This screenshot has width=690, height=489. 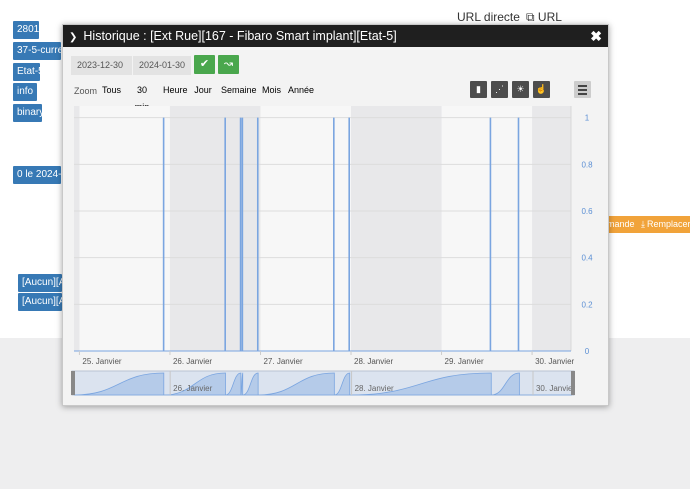 What do you see at coordinates (587, 304) in the screenshot?
I see `y-tick-label: 0.2` at bounding box center [587, 304].